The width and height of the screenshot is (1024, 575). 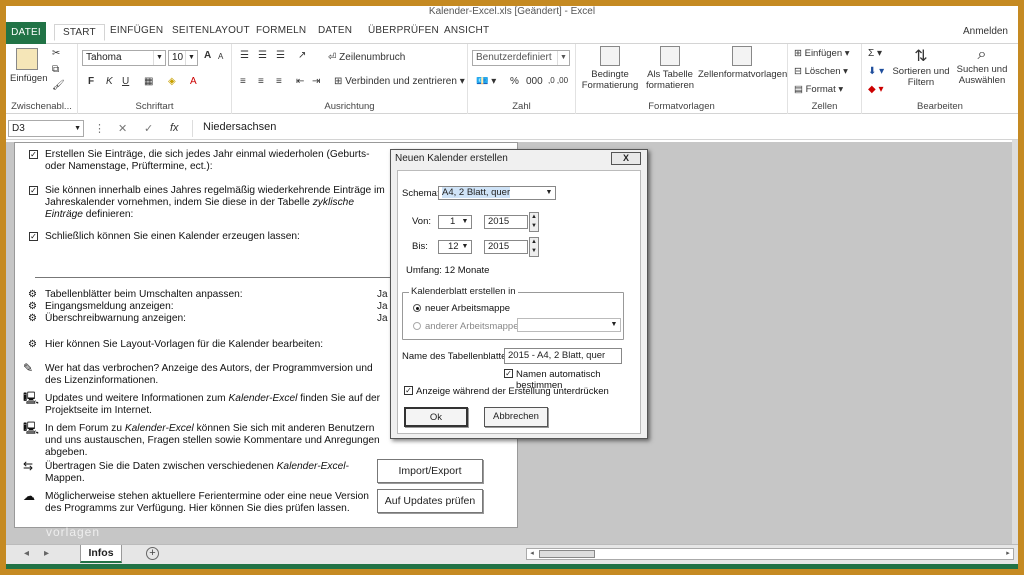 What do you see at coordinates (26, 33) in the screenshot?
I see `tab-datei: DATEI` at bounding box center [26, 33].